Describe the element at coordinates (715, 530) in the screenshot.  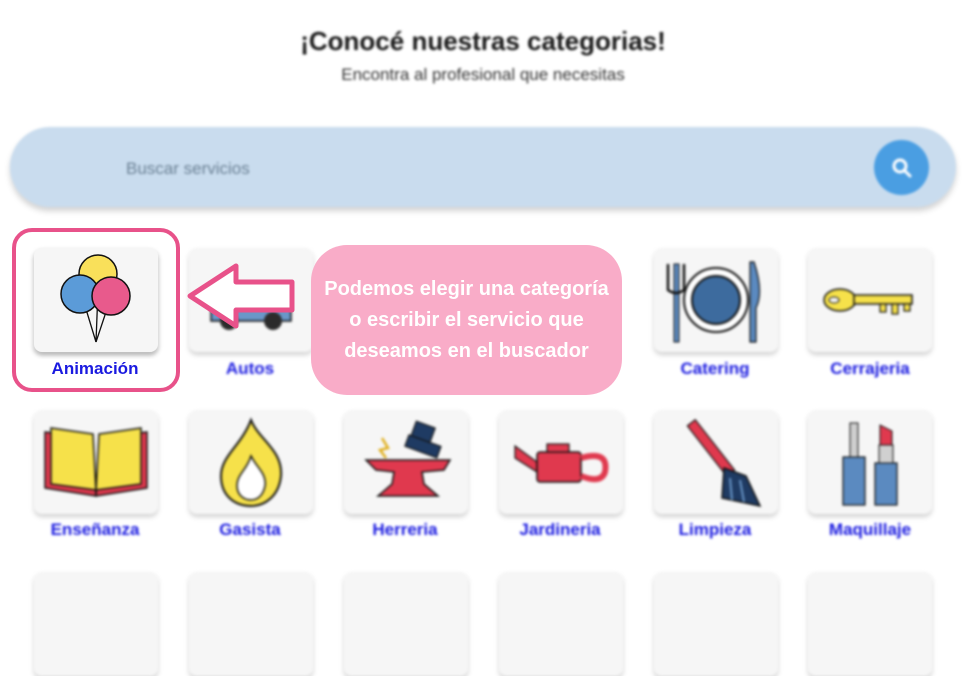
I see `category-label: Limpieza` at that location.